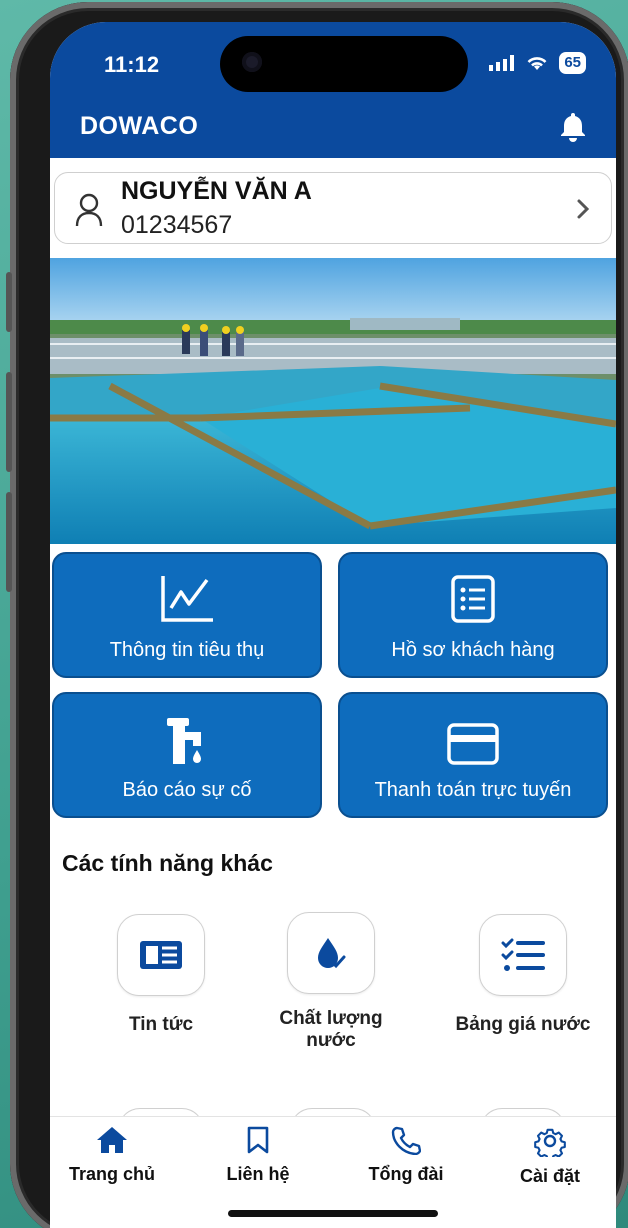  What do you see at coordinates (473, 650) in the screenshot?
I see `tile-label: Hồ sơ khách hàng` at bounding box center [473, 650].